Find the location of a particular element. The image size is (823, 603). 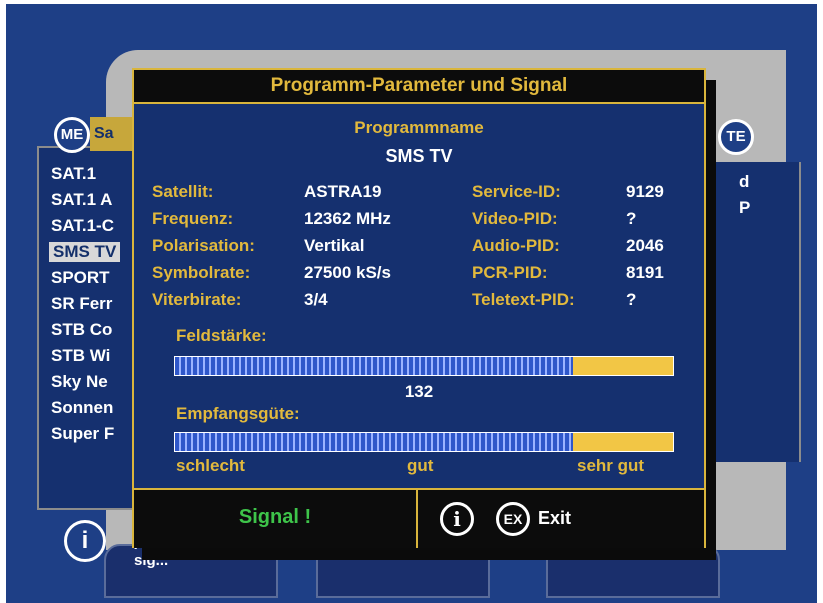

field-strength-label: Feldstärke: is located at coordinates (221, 335).